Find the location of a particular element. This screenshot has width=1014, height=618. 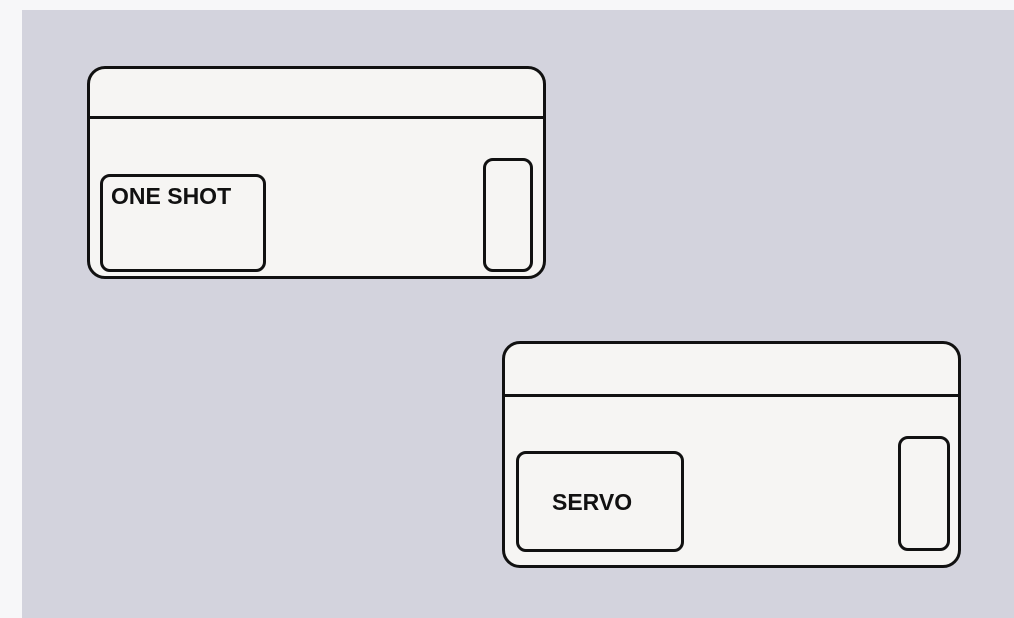

focus-mode-label: SERVO is located at coordinates (592, 502).